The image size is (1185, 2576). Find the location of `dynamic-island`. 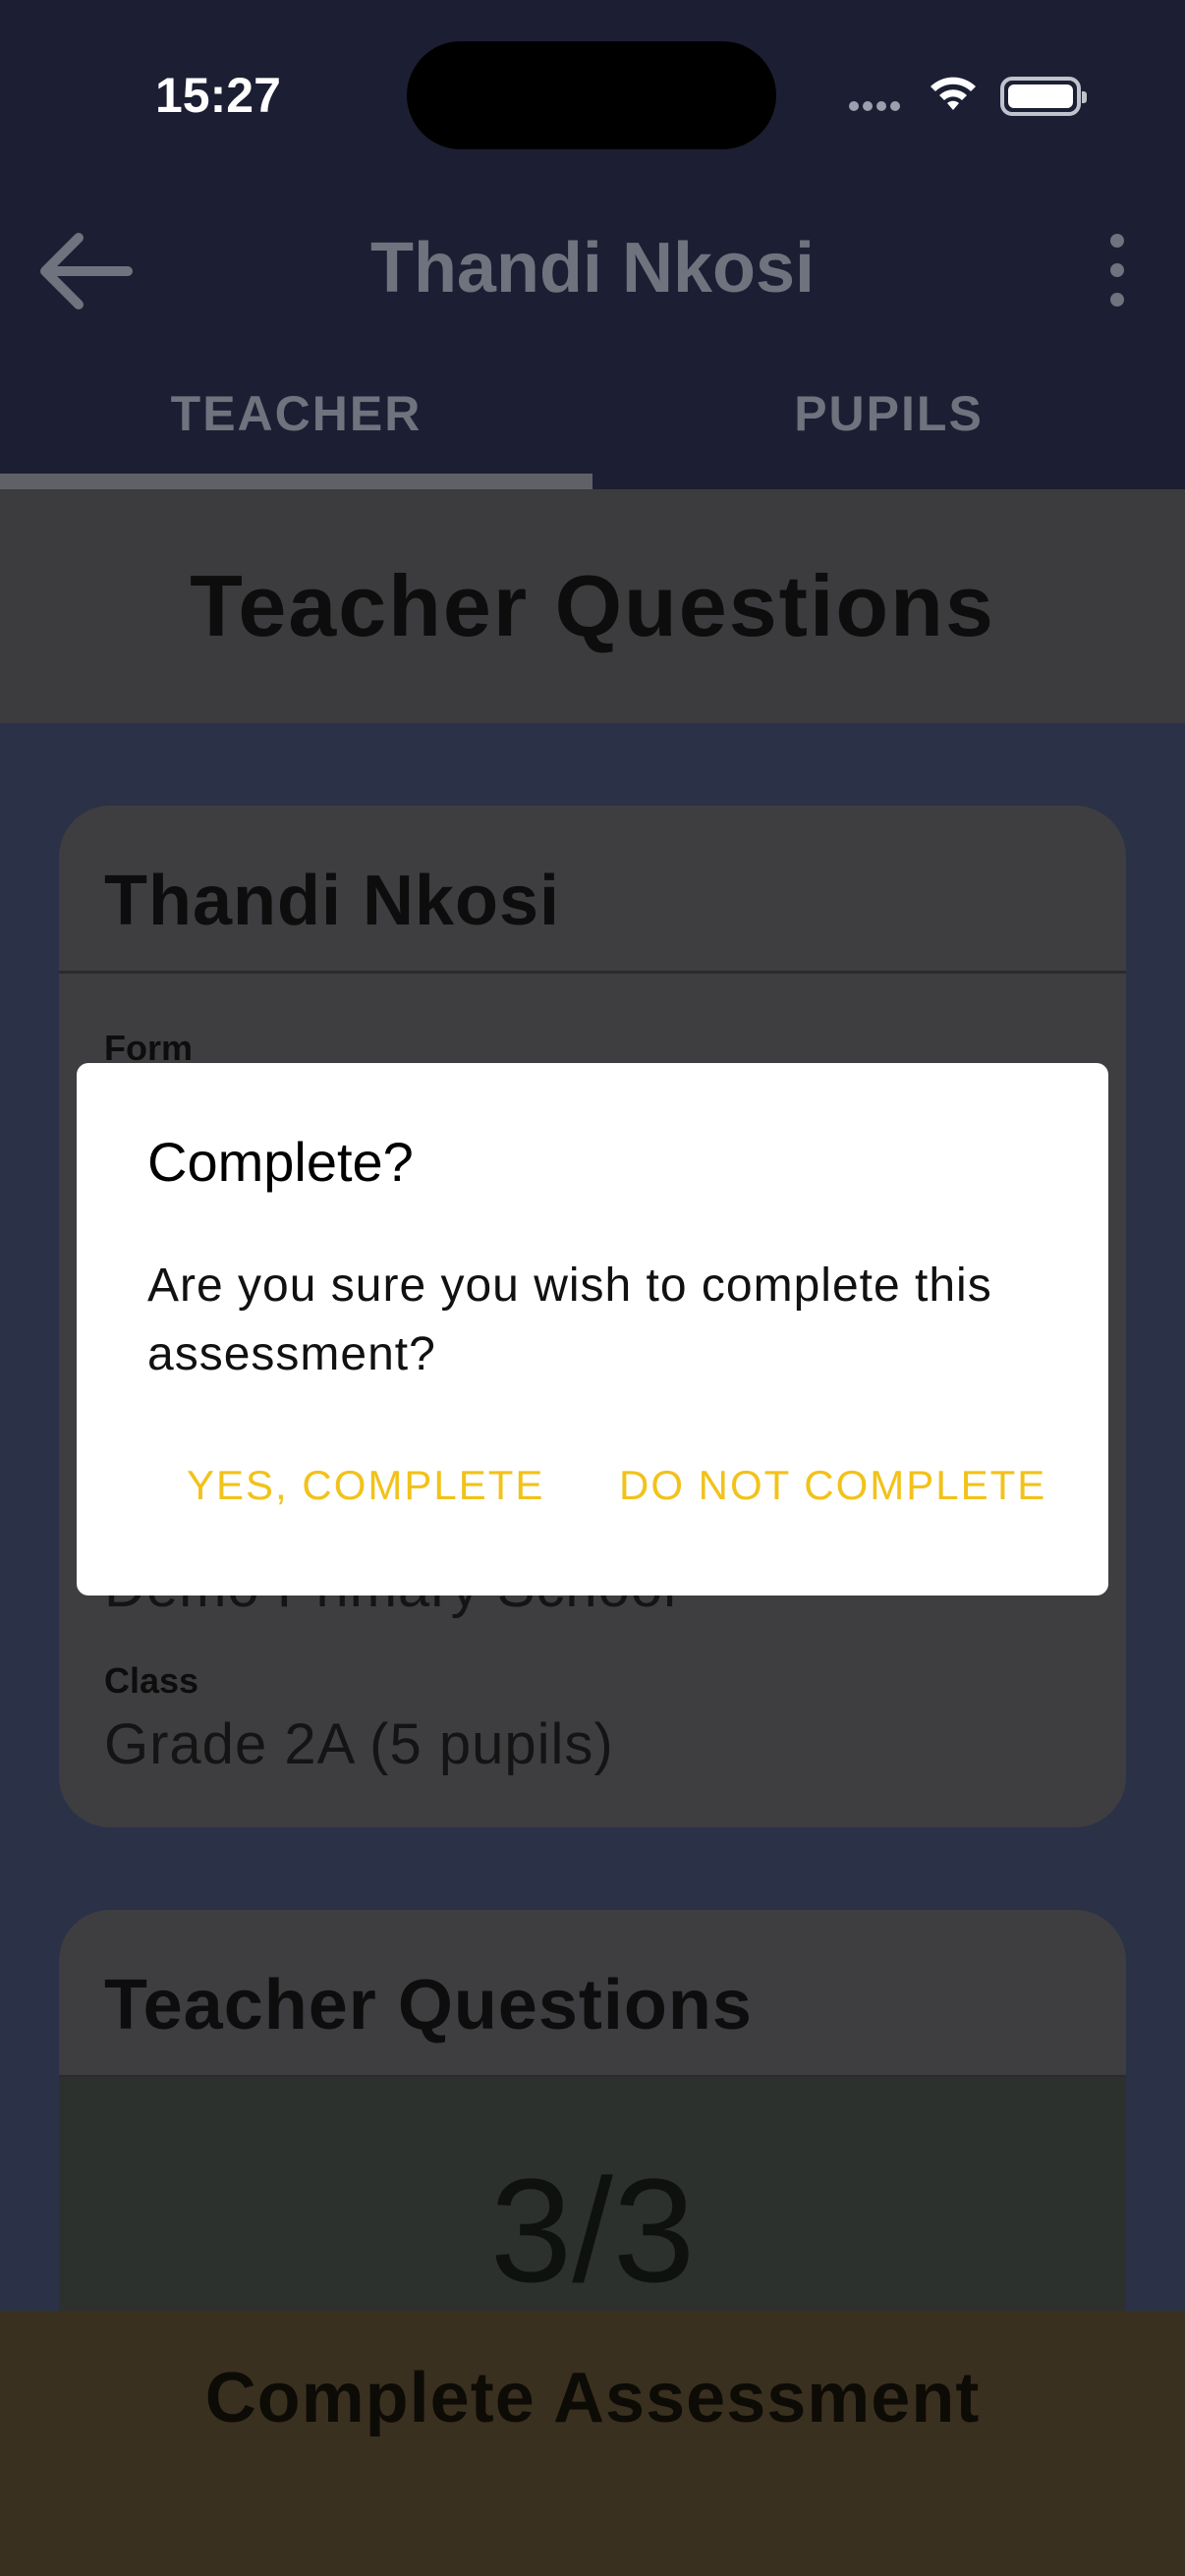

dynamic-island is located at coordinates (592, 95).